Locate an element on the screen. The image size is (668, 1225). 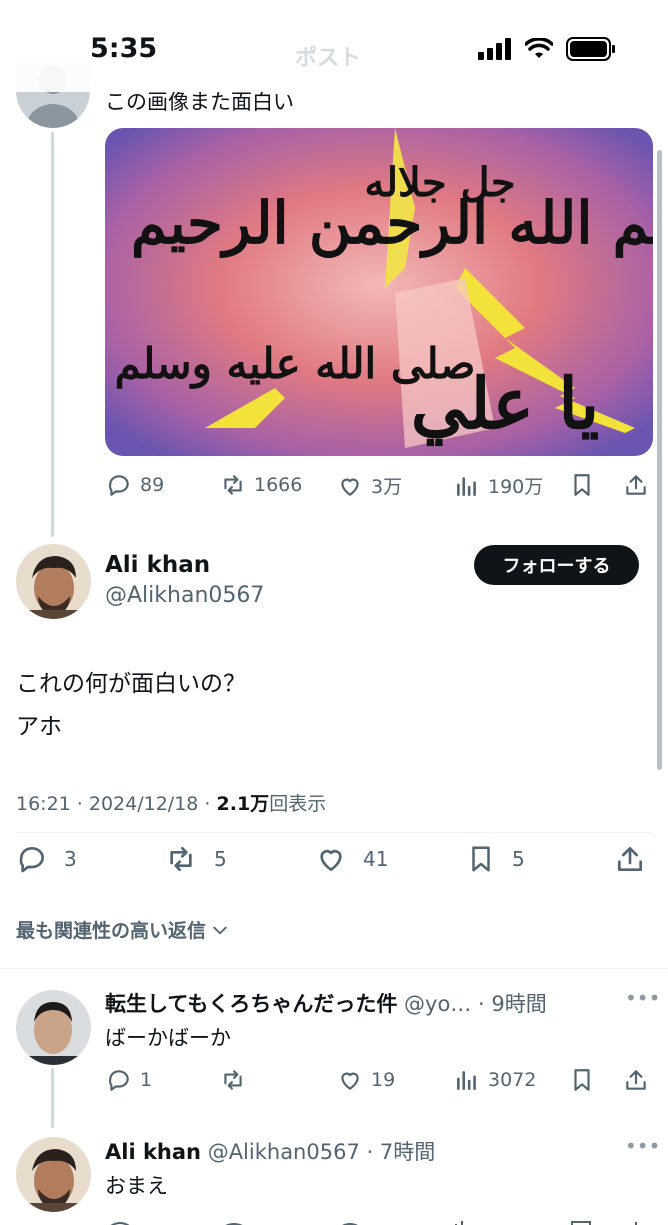
parent-reply-action: 89 is located at coordinates (135, 485).